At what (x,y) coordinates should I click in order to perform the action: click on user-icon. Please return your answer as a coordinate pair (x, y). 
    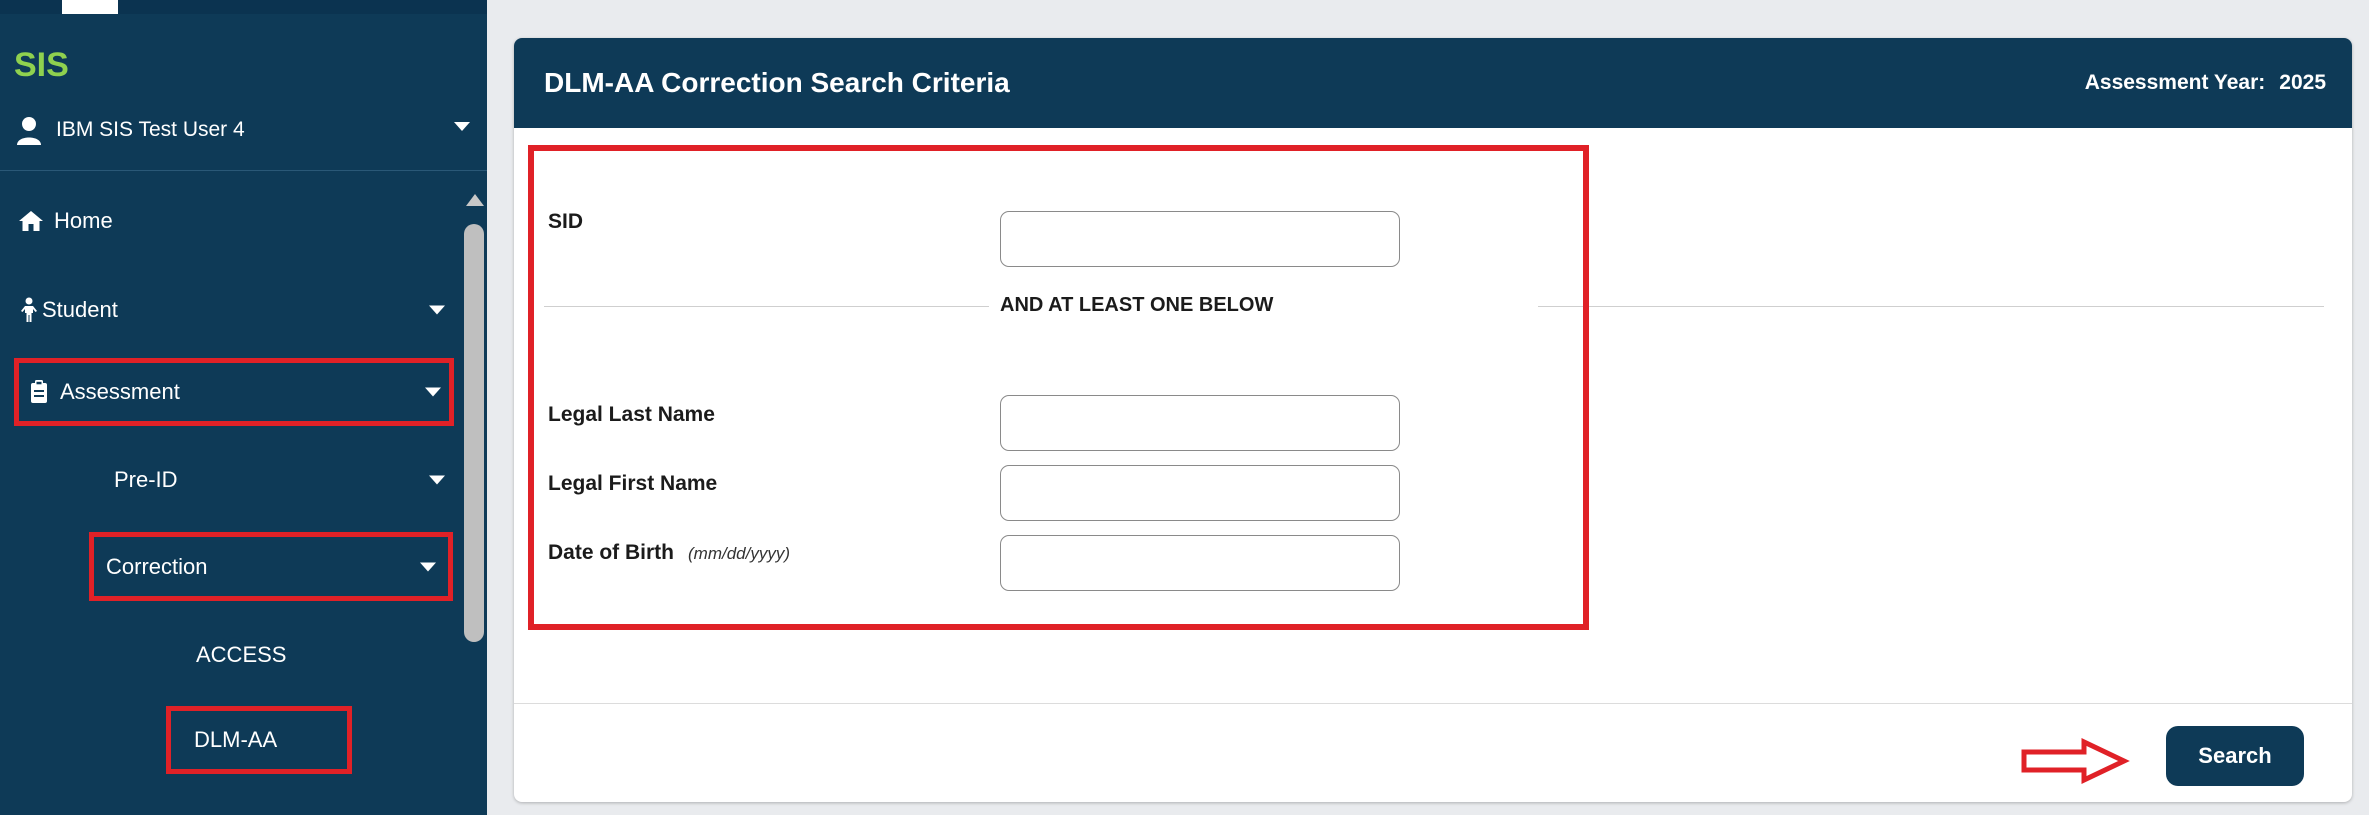
    Looking at the image, I should click on (29, 131).